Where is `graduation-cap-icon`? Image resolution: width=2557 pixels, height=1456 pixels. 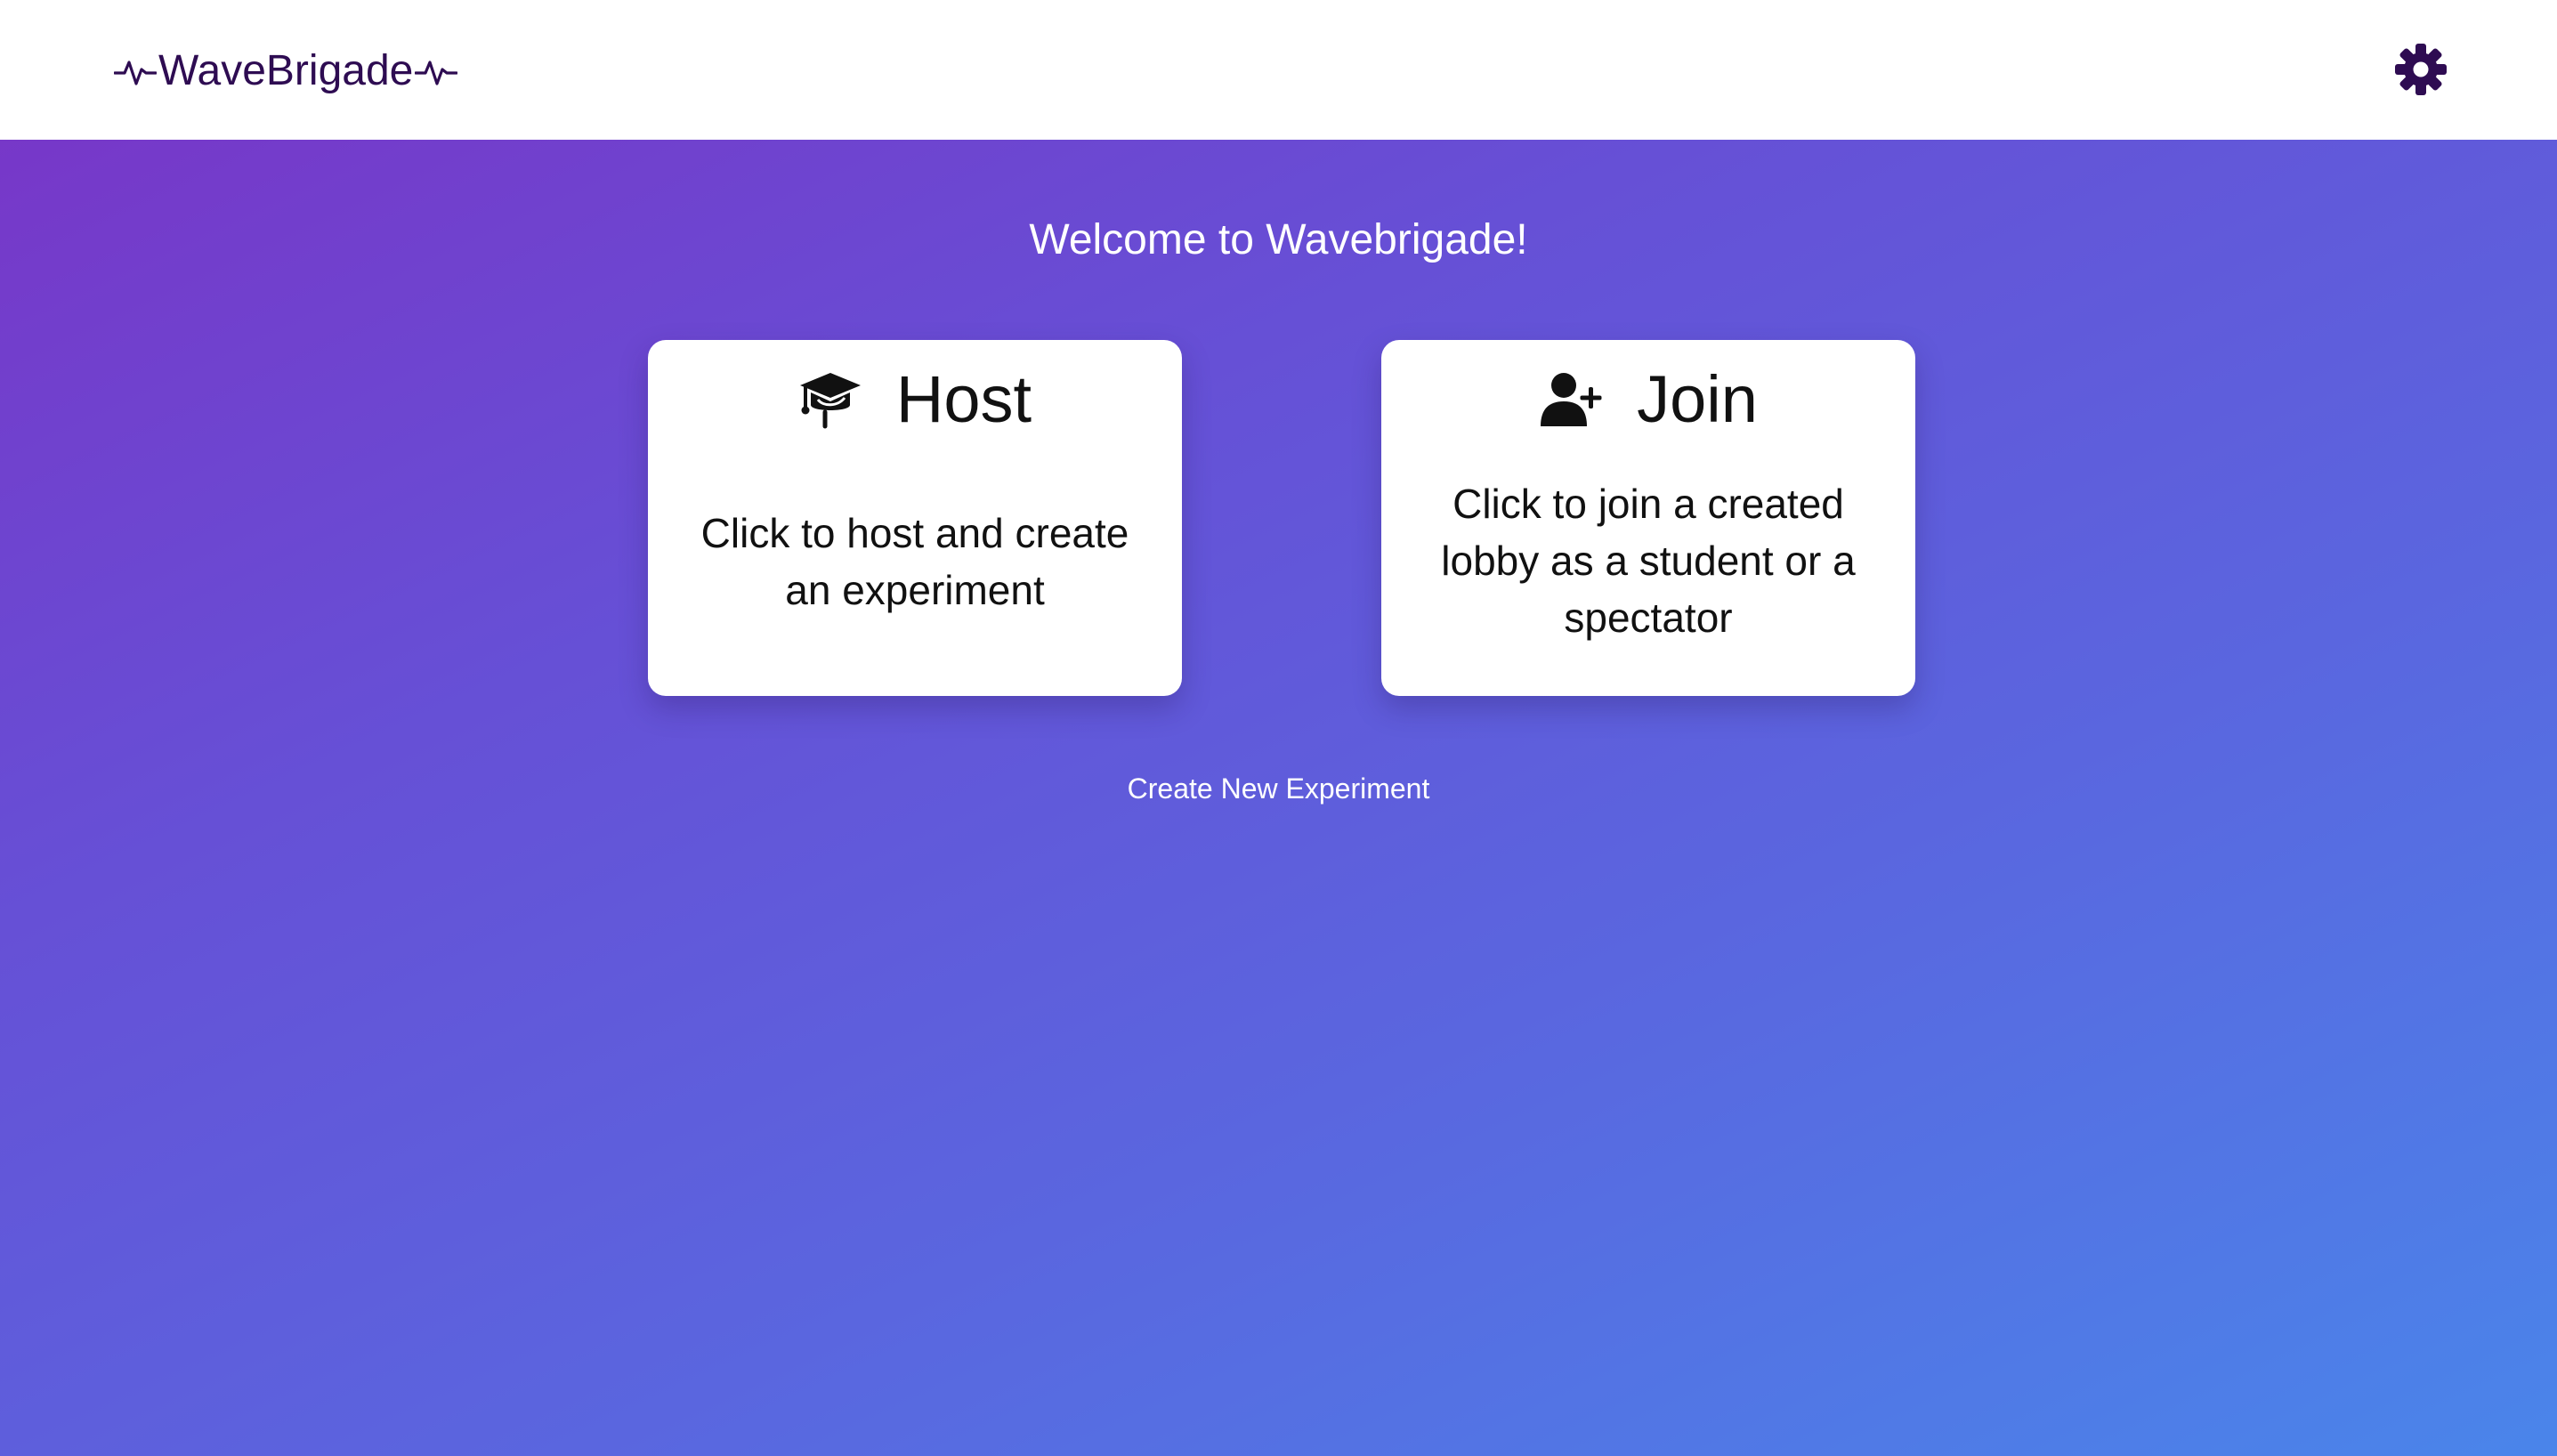
graduation-cap-icon is located at coordinates (830, 401).